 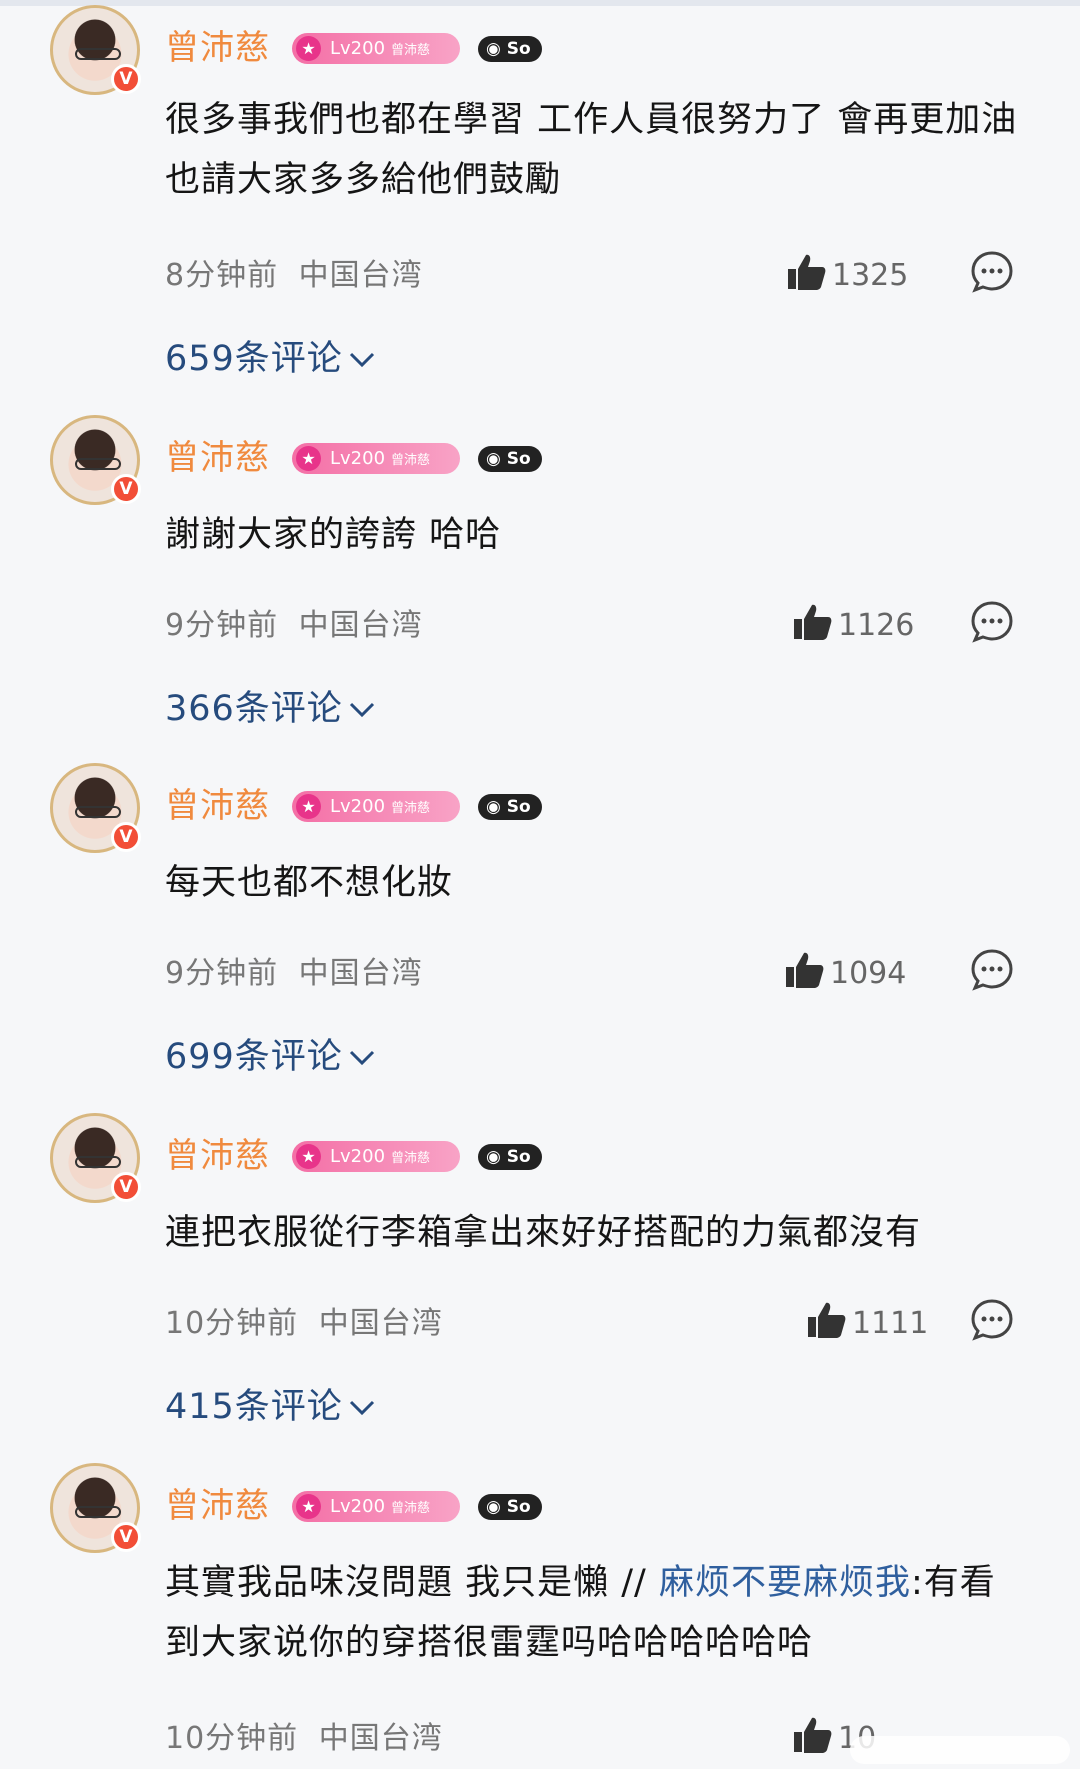 What do you see at coordinates (254, 1057) in the screenshot?
I see `replies-count: 699条评论` at bounding box center [254, 1057].